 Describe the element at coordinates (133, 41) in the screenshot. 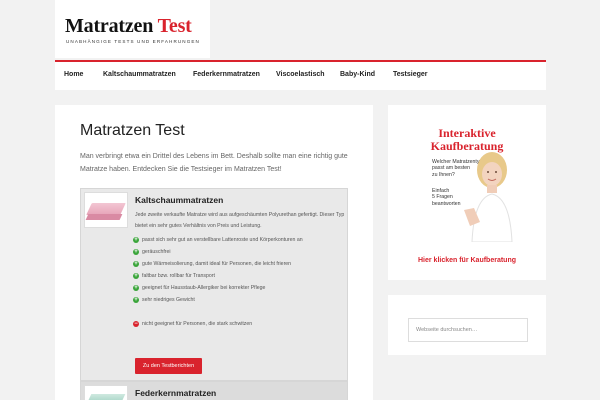

I see `logo-tagline: UNABHÄNGIGE TESTS UND ERFAHRUNGEN` at that location.